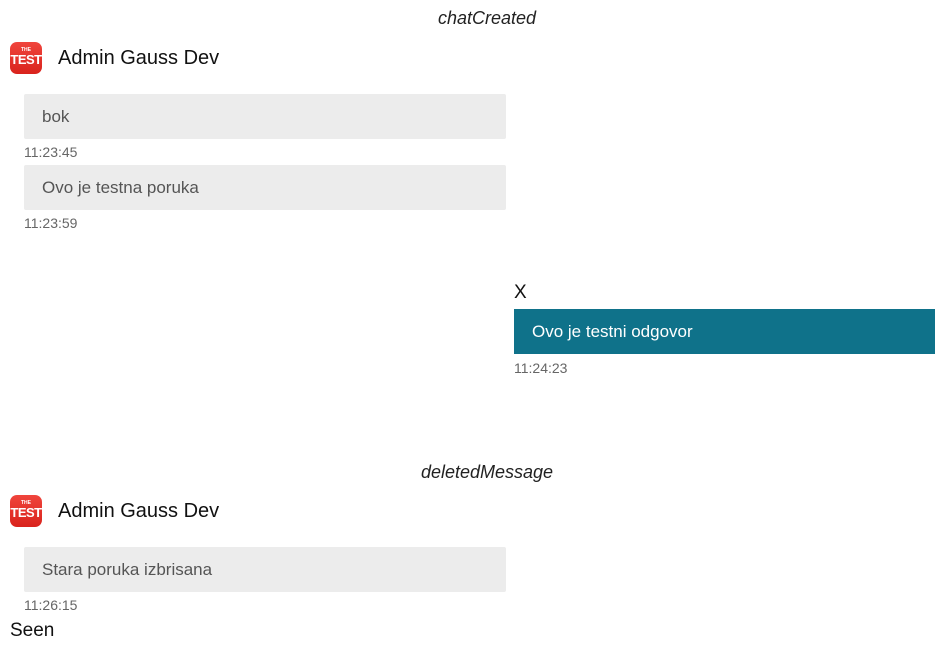 The height and width of the screenshot is (648, 935). Describe the element at coordinates (487, 472) in the screenshot. I see `event-label-deleted-message: deletedMessage` at that location.